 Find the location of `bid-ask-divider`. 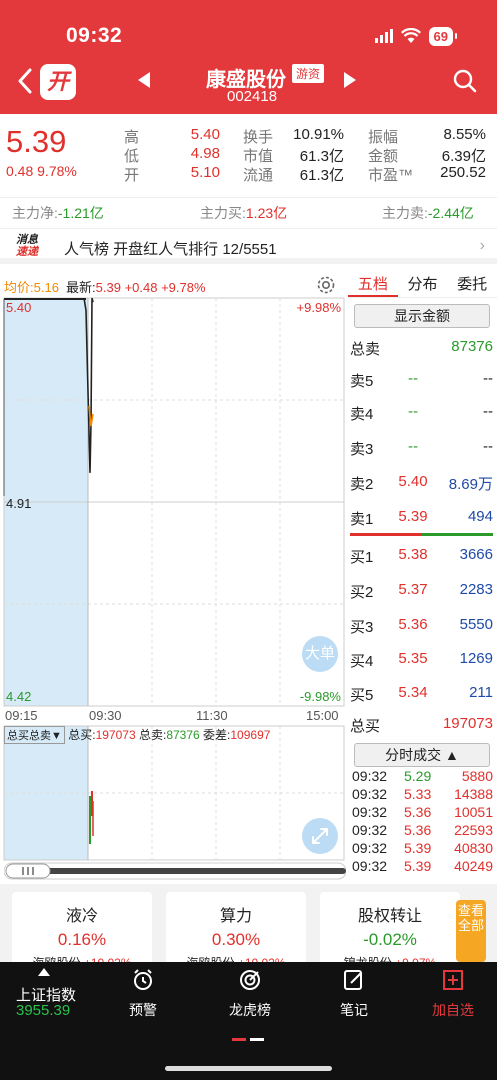

bid-ask-divider is located at coordinates (421, 534).